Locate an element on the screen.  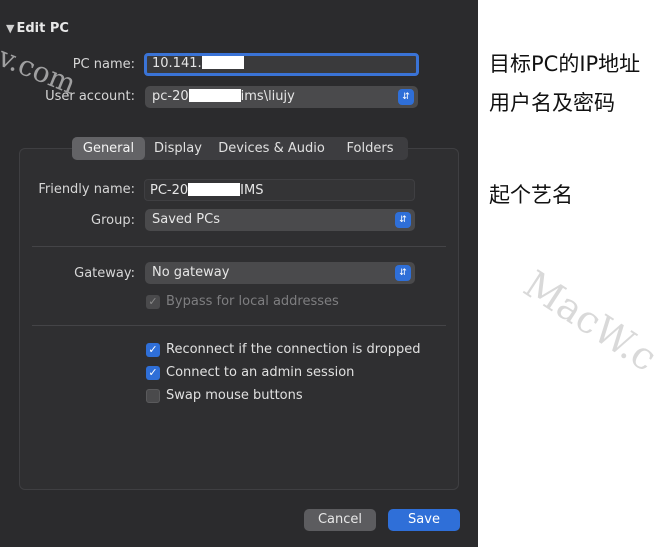
reconnect-label: Reconnect if the connection is dropped is located at coordinates (293, 349).